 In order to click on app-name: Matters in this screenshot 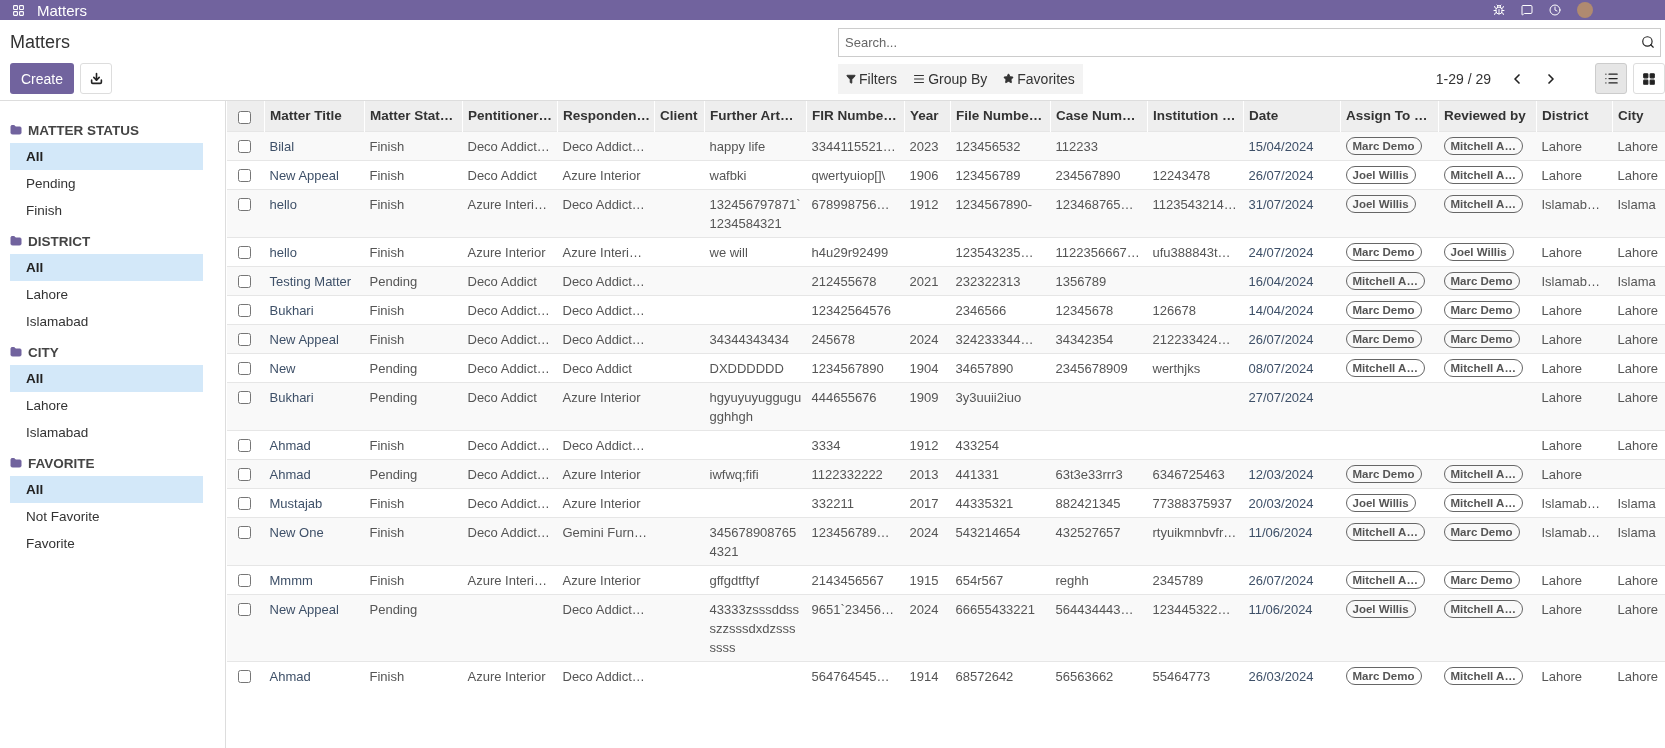, I will do `click(62, 10)`.